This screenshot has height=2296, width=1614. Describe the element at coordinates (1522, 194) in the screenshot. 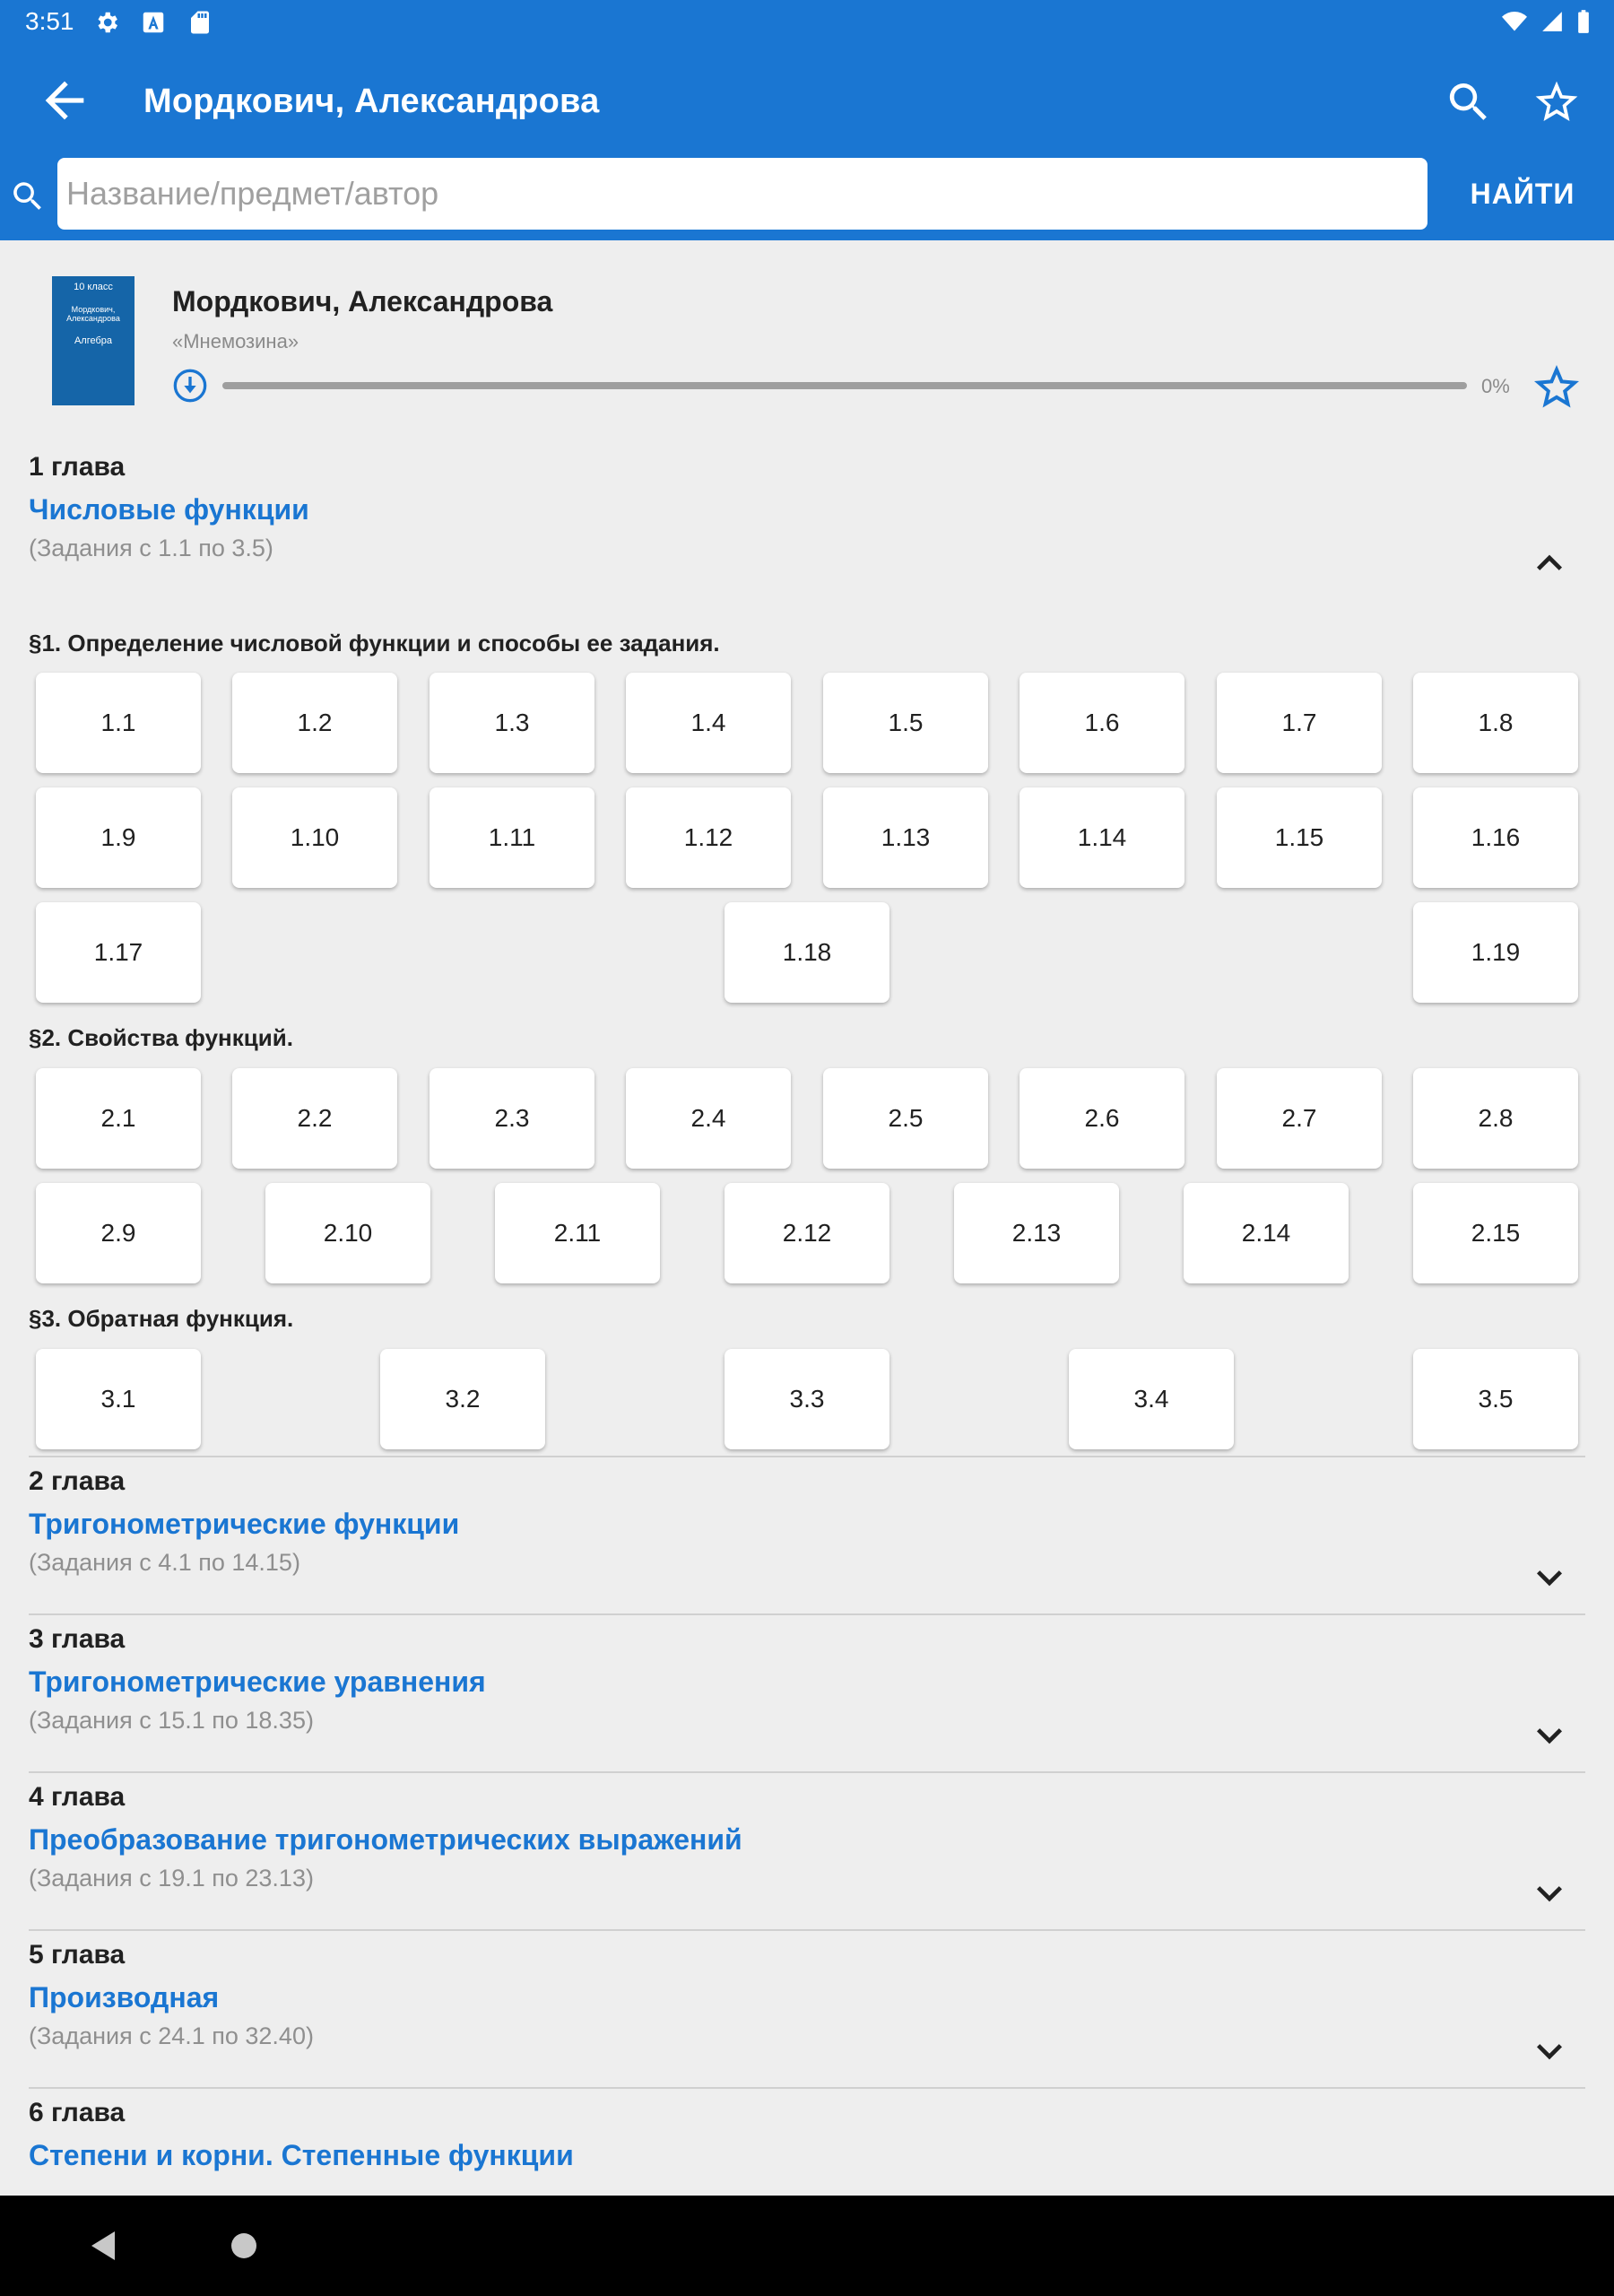

I see `search-button: НАЙТИ` at that location.